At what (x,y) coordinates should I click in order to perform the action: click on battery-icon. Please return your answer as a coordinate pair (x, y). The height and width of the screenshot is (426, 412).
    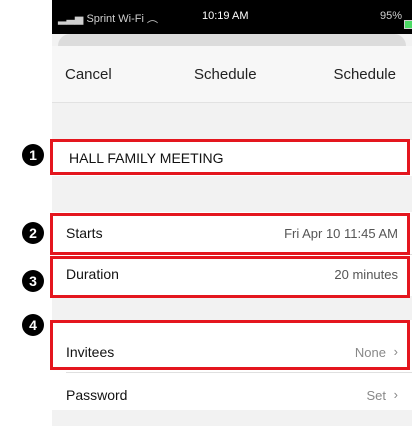
    Looking at the image, I should click on (408, 24).